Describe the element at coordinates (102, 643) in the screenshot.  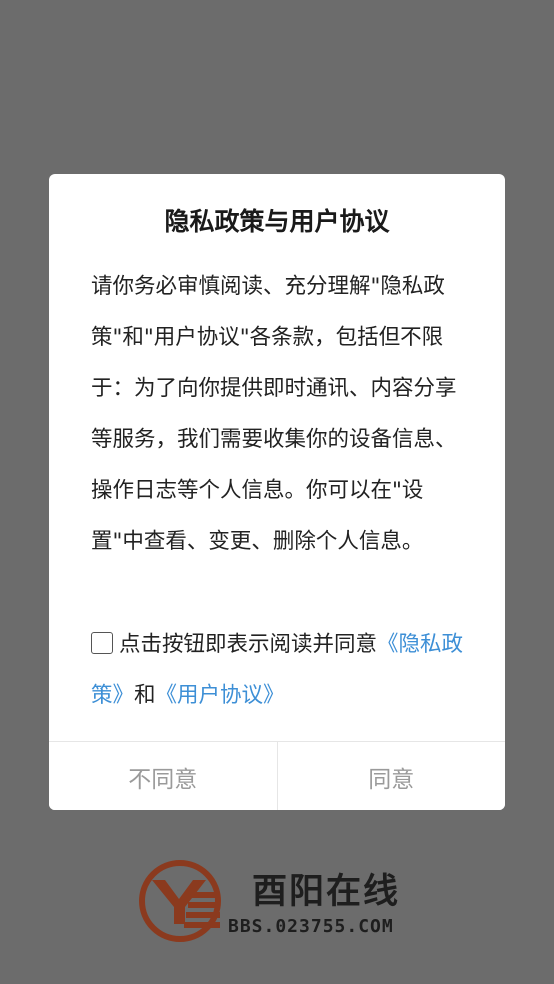
I see `consent-checkbox` at that location.